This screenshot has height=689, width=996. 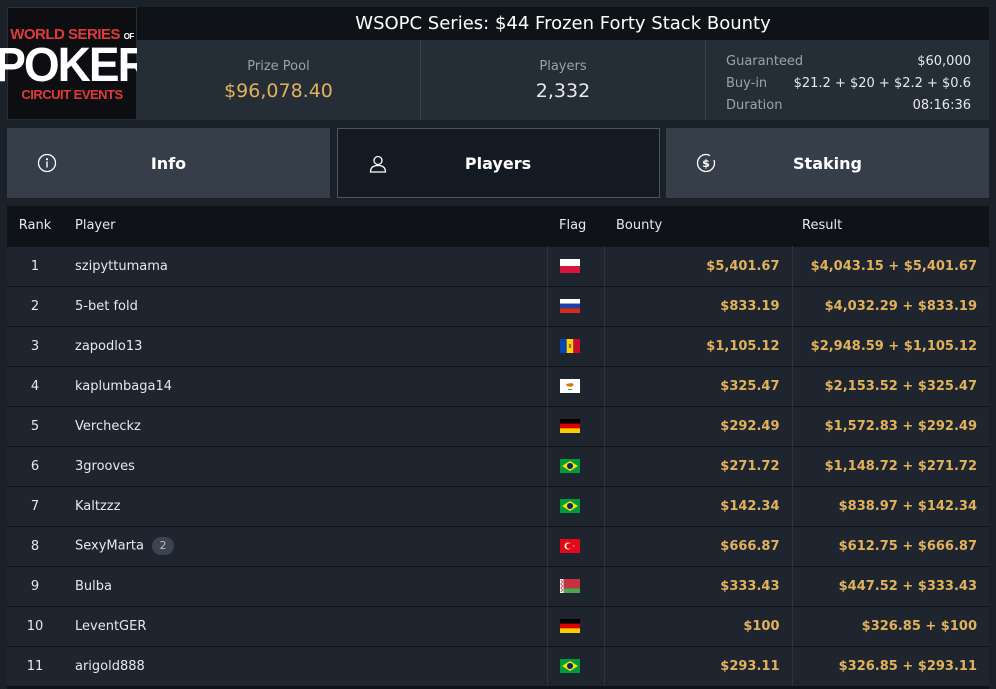 What do you see at coordinates (698, 546) in the screenshot?
I see `bounty-cell: $666.87` at bounding box center [698, 546].